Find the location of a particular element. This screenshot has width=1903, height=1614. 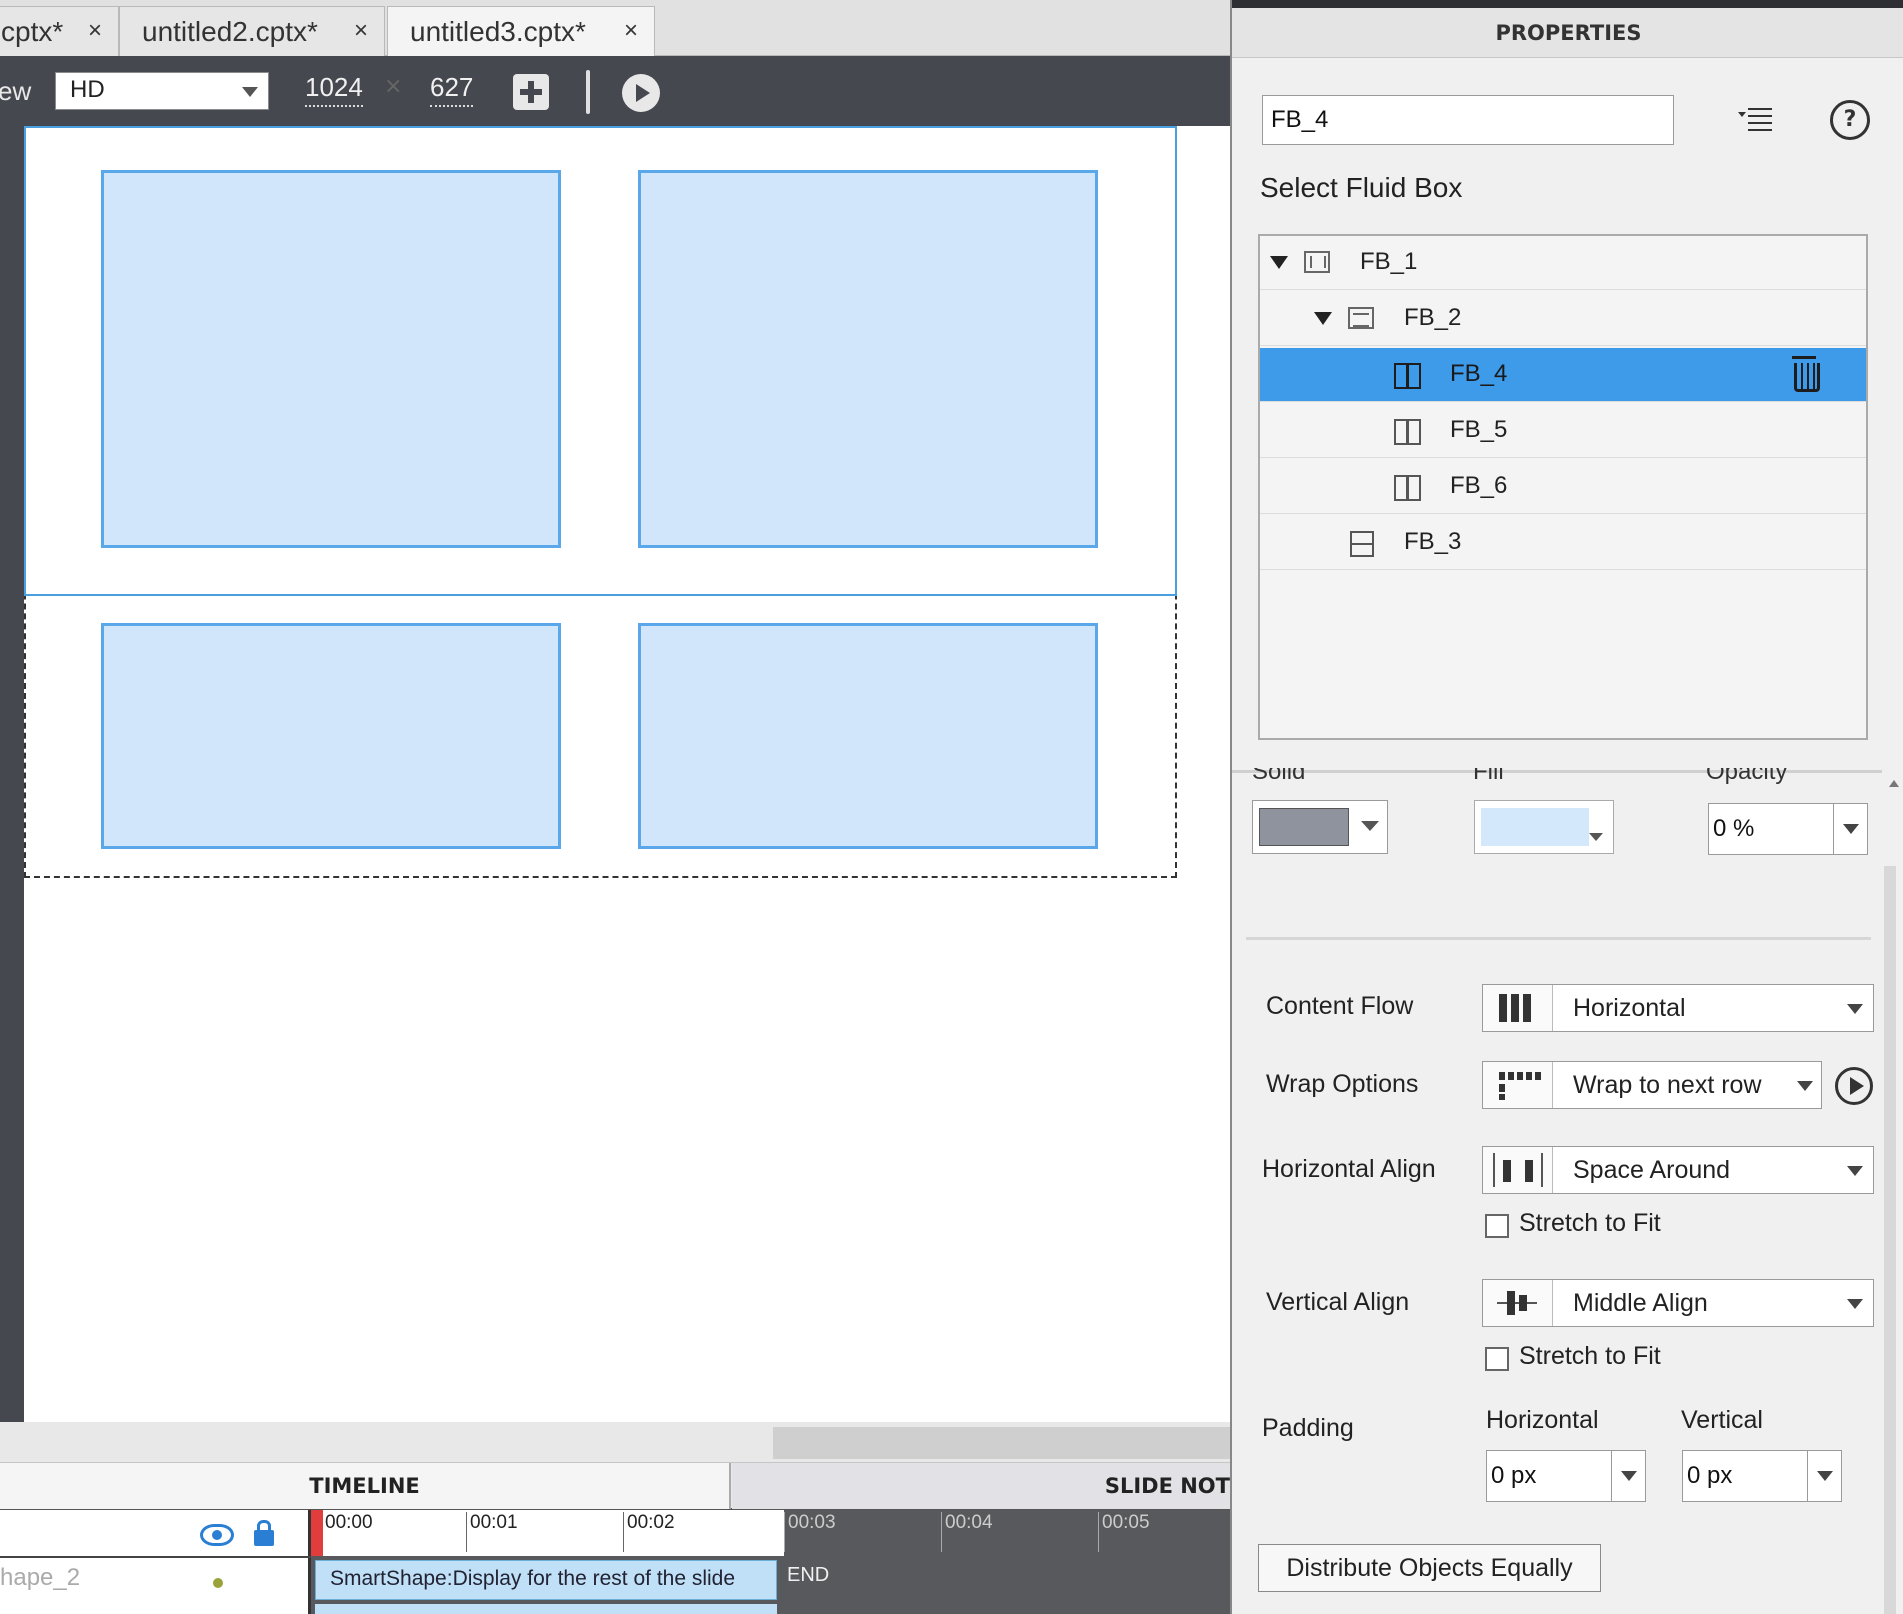

fluid-box-column-icon is located at coordinates (1361, 318).